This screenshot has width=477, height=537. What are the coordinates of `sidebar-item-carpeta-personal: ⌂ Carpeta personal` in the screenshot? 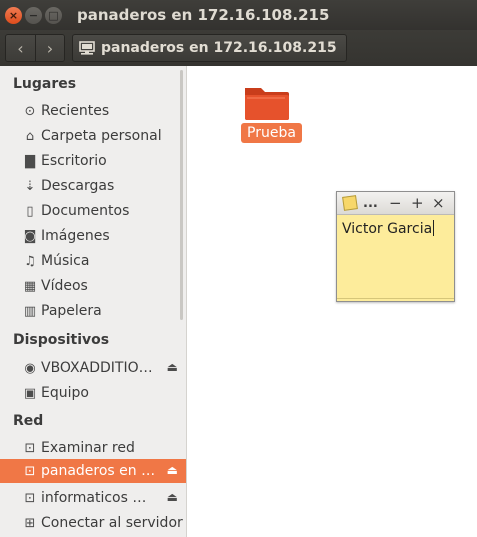 It's located at (93, 136).